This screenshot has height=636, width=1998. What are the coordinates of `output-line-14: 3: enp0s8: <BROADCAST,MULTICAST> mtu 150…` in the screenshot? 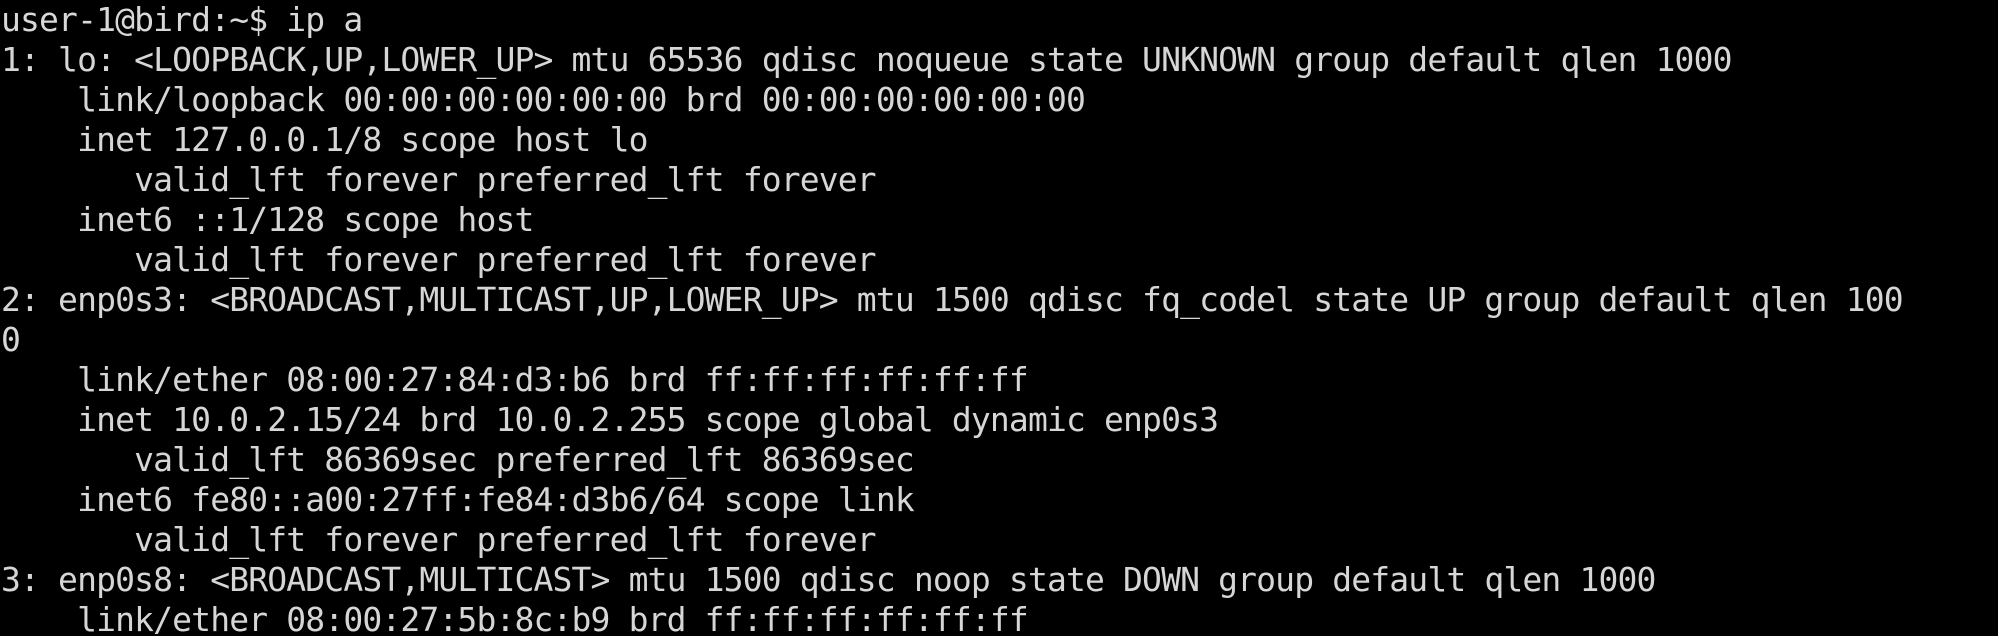 It's located at (828, 579).